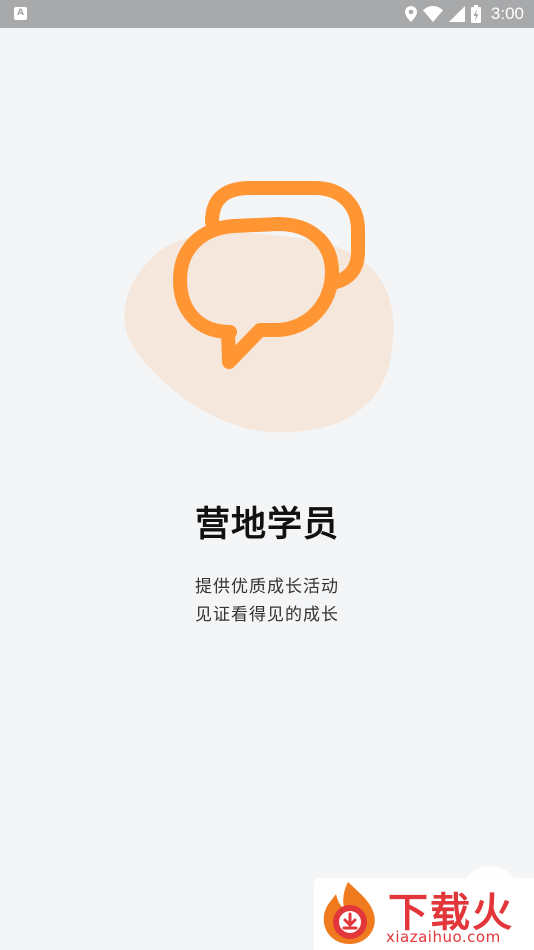 This screenshot has height=950, width=534. Describe the element at coordinates (507, 13) in the screenshot. I see `status-time: 3:00` at that location.